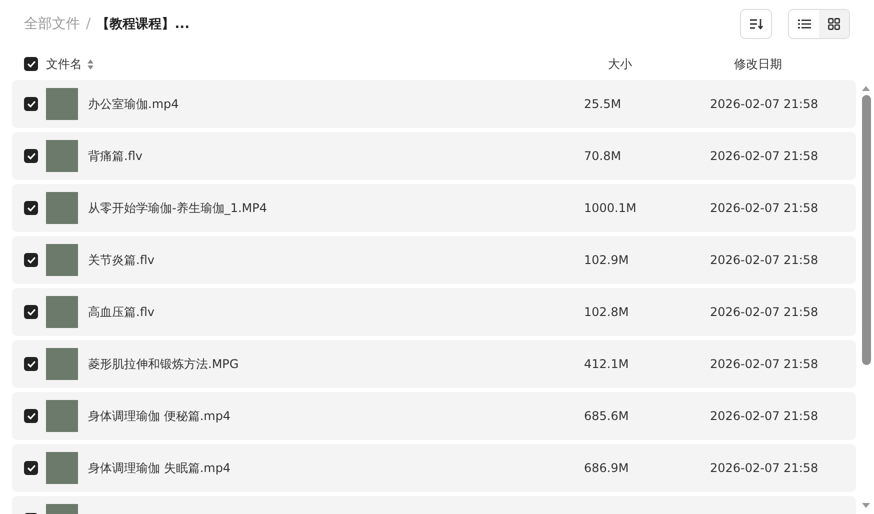 This screenshot has height=514, width=874. I want to click on grid-icon, so click(834, 24).